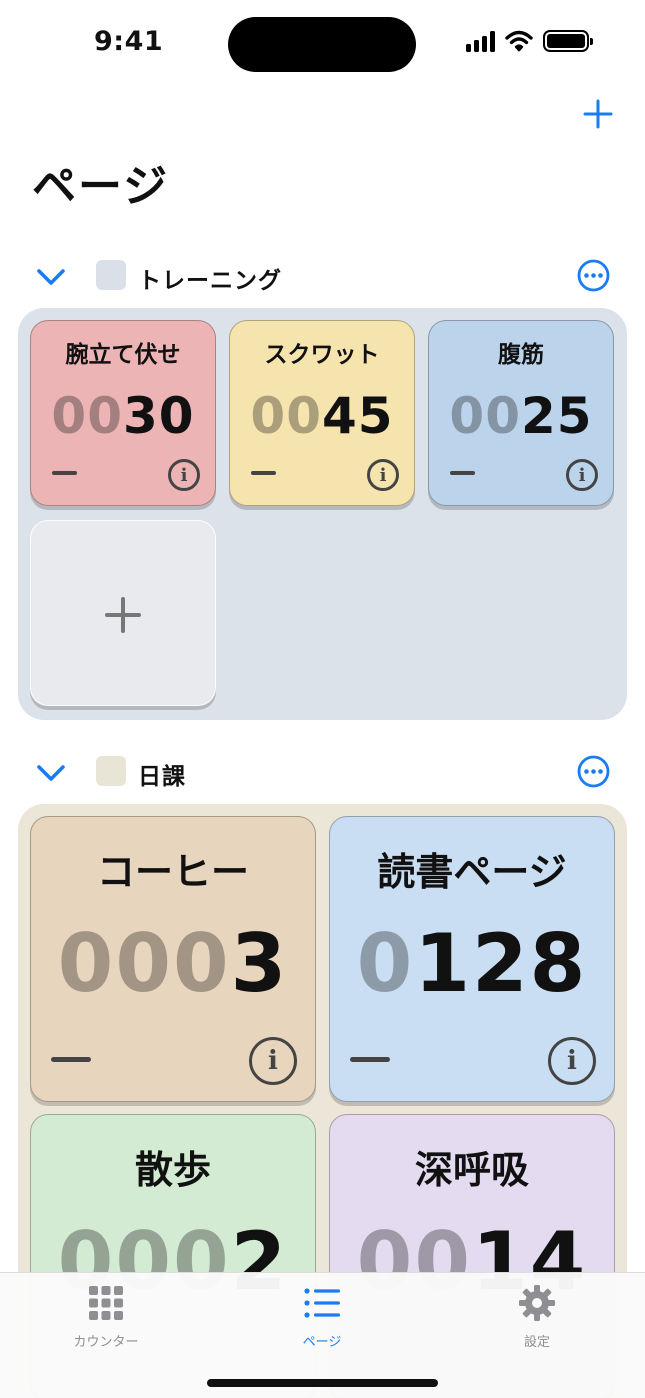  Describe the element at coordinates (521, 355) in the screenshot. I see `counter-name: 腹筋` at that location.